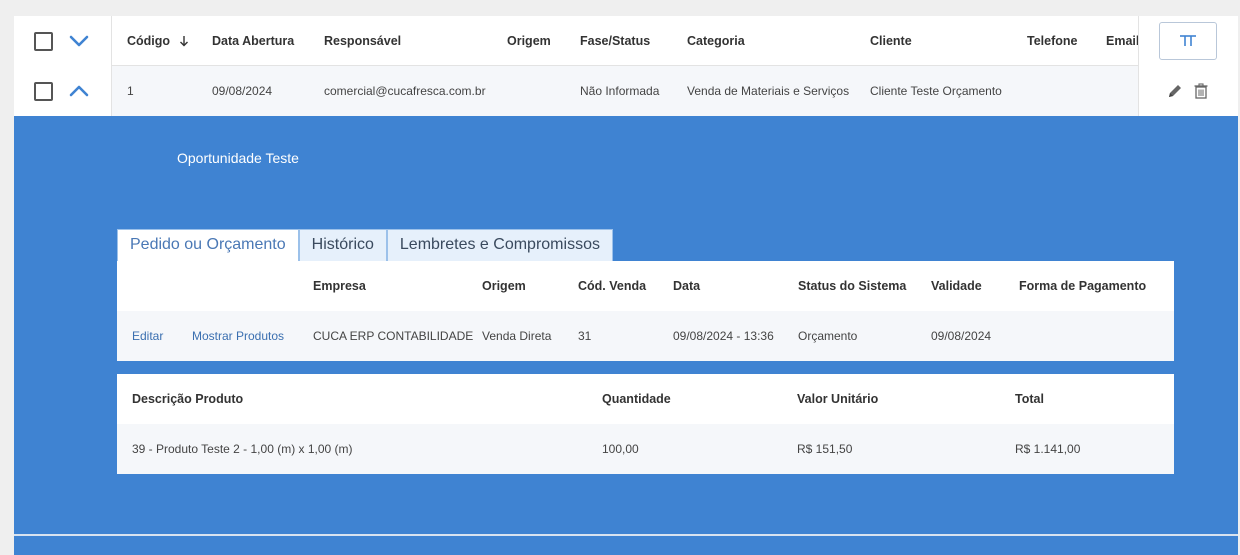 The width and height of the screenshot is (1240, 555). I want to click on col-header-codigo-label: Código, so click(149, 41).